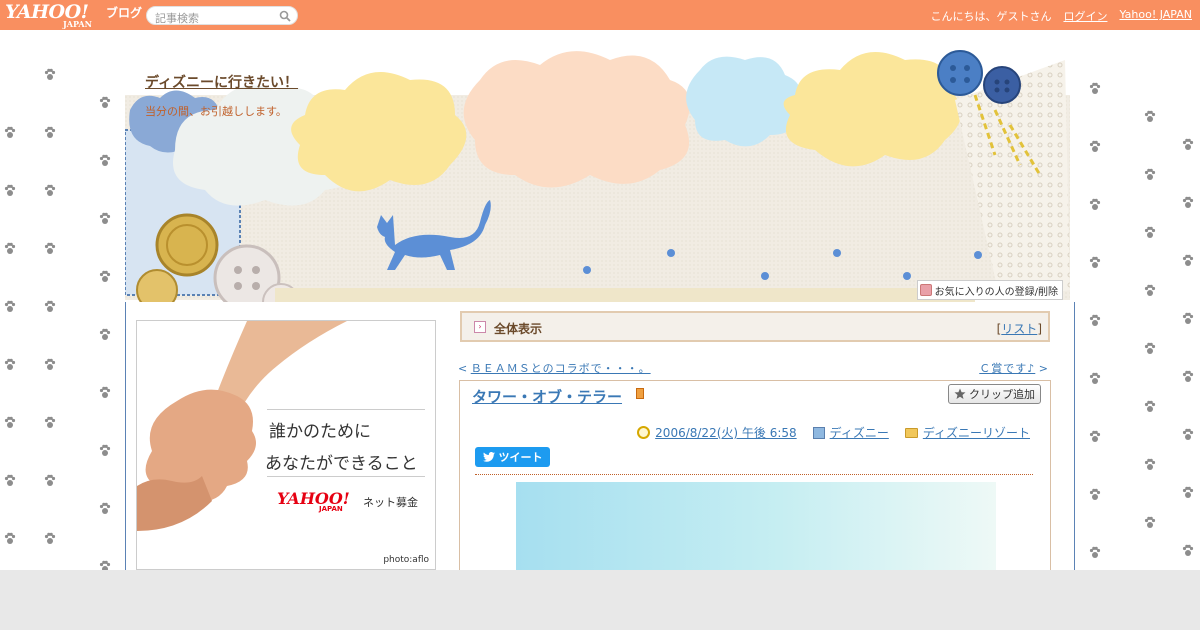  What do you see at coordinates (488, 457) in the screenshot?
I see `twitter-bird-icon` at bounding box center [488, 457].